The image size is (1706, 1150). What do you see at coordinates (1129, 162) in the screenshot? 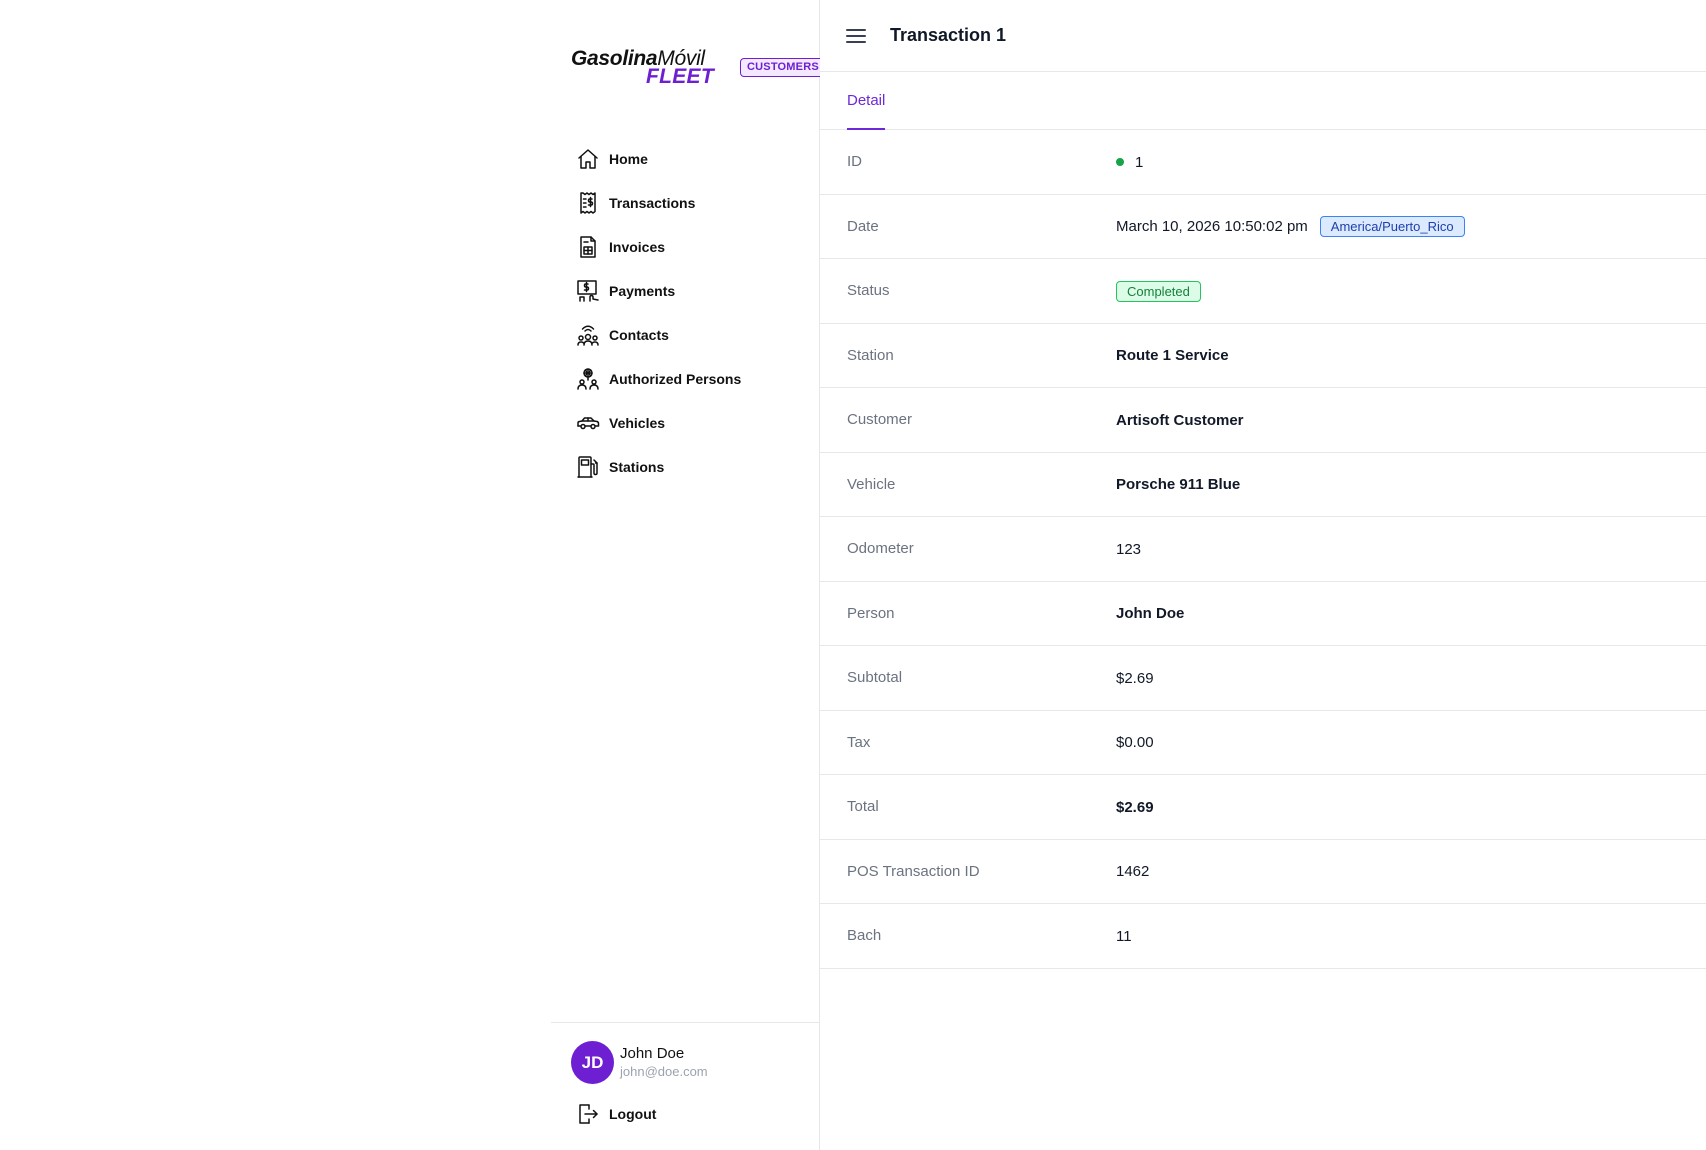
I see `detail-value-id: 1` at bounding box center [1129, 162].